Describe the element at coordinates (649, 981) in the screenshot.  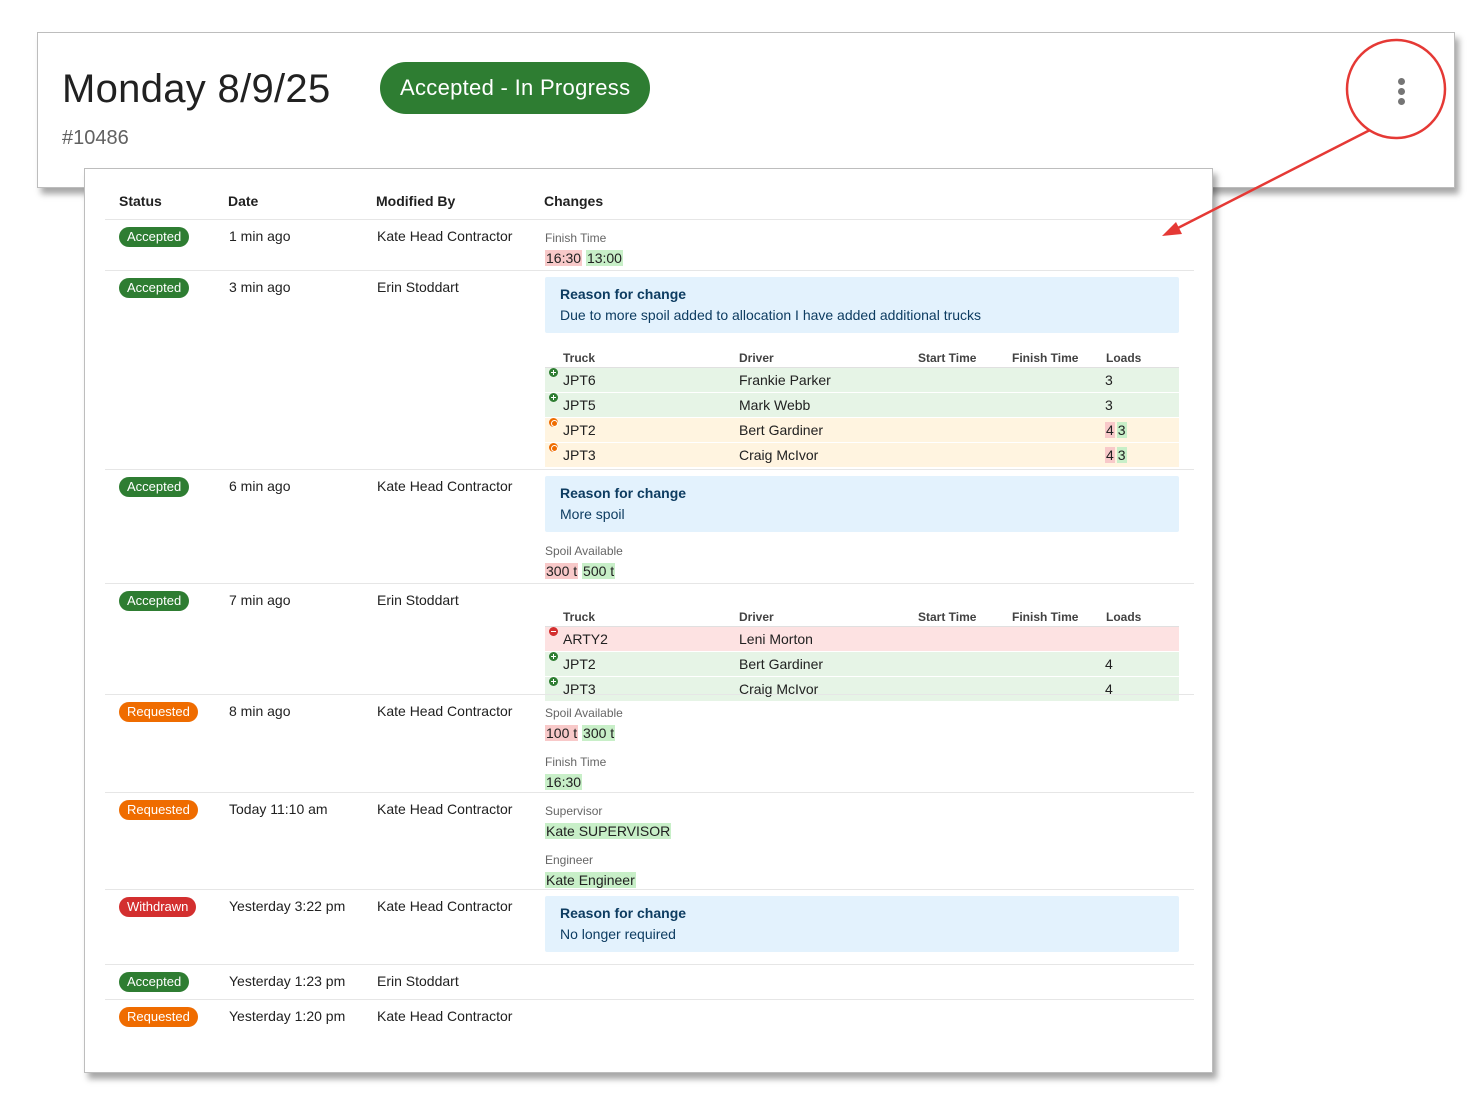
I see `history-row: Accepted Yesterday 1:23 pm Erin Stoddart` at that location.